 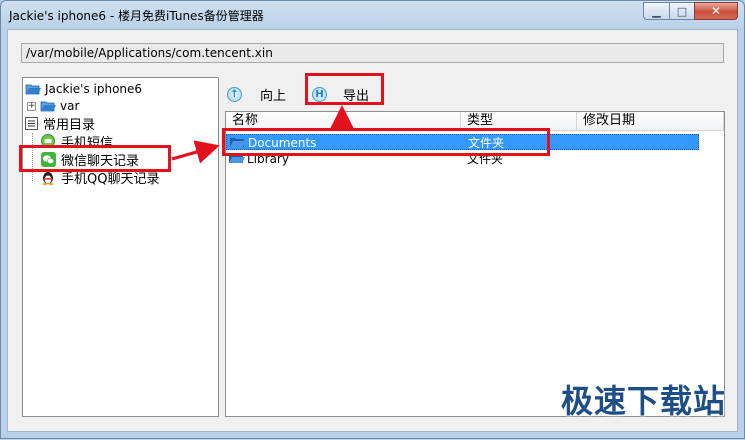 I want to click on table-row: Documents 文件夹, so click(x=462, y=142).